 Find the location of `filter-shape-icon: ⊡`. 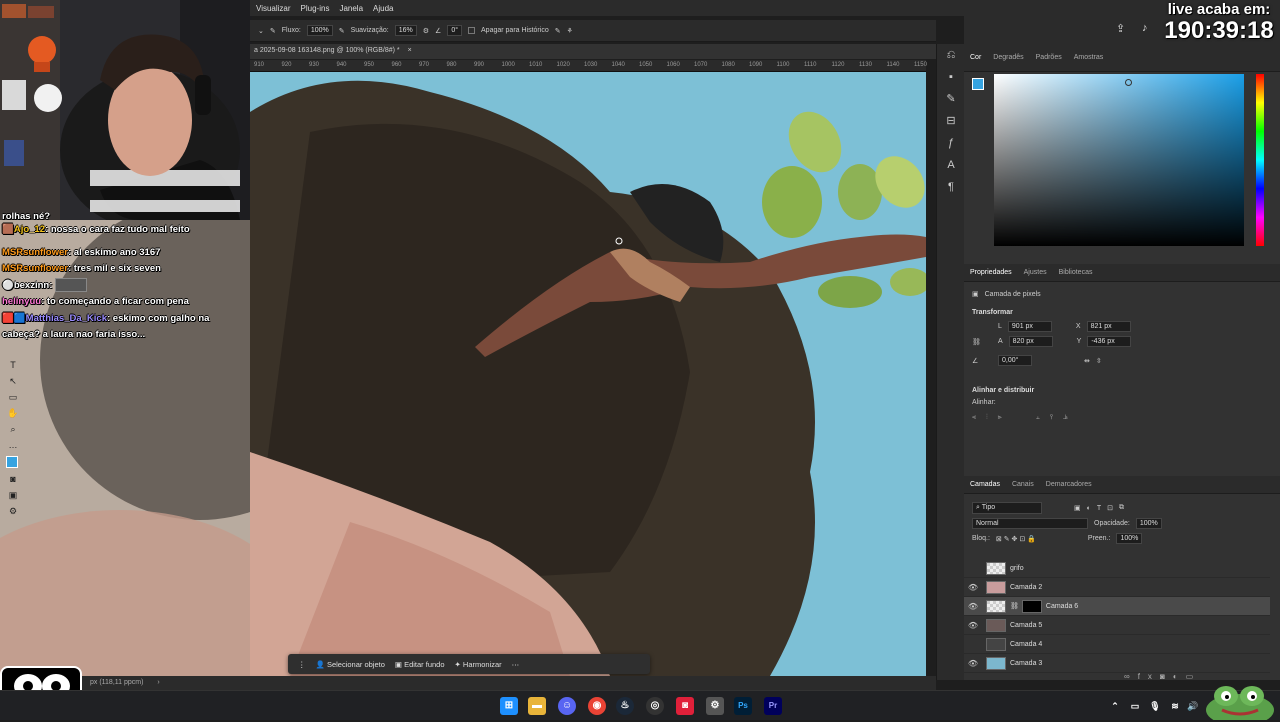

filter-shape-icon: ⊡ is located at coordinates (1110, 508).